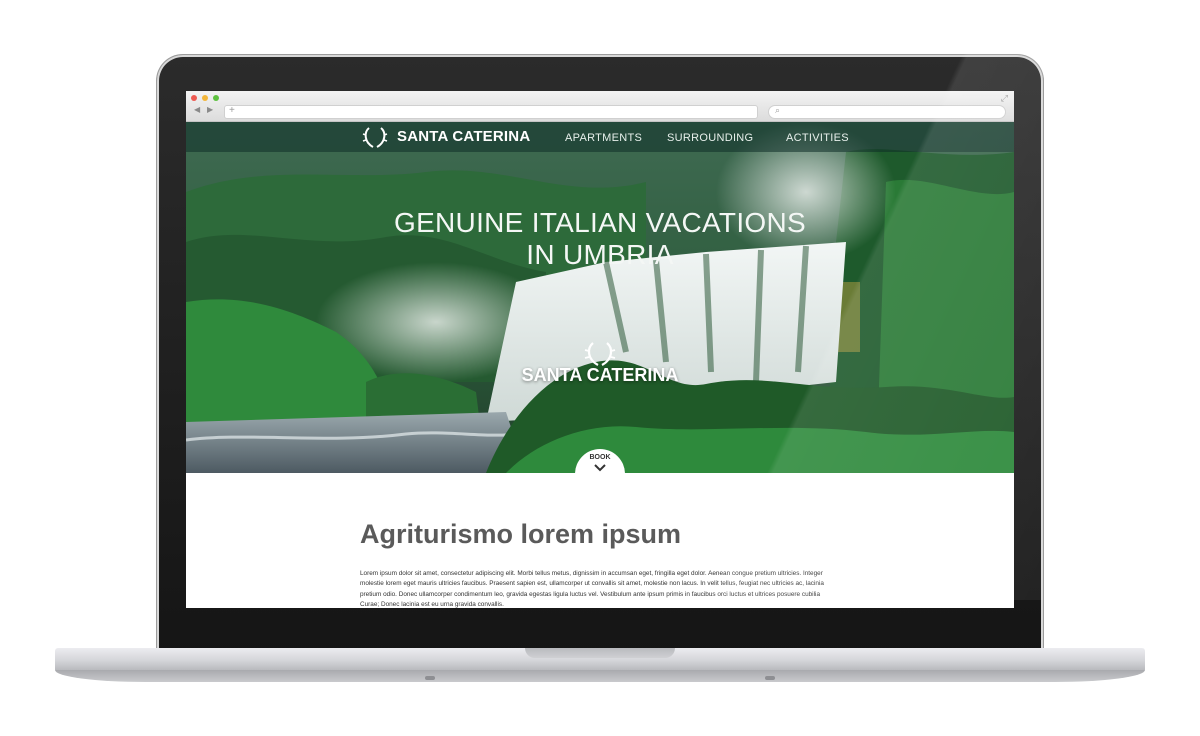 This screenshot has width=1200, height=736. Describe the element at coordinates (1004, 98) in the screenshot. I see `fullscreen-icon: ⤢` at that location.